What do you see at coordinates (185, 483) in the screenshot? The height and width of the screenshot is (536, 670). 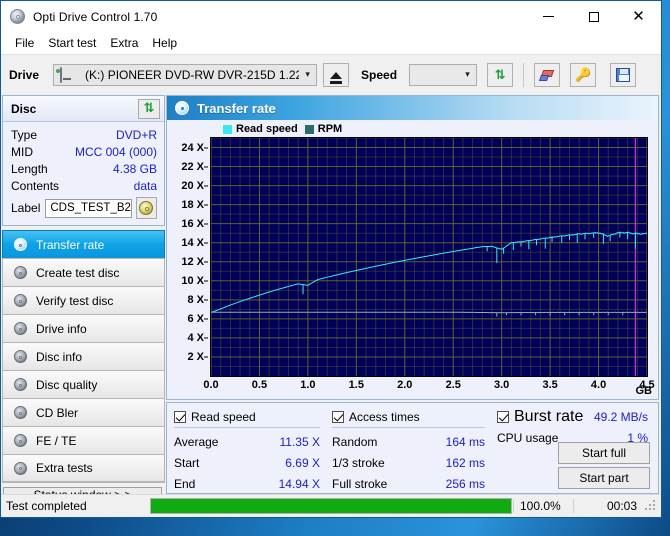 I see `stat-key: End` at bounding box center [185, 483].